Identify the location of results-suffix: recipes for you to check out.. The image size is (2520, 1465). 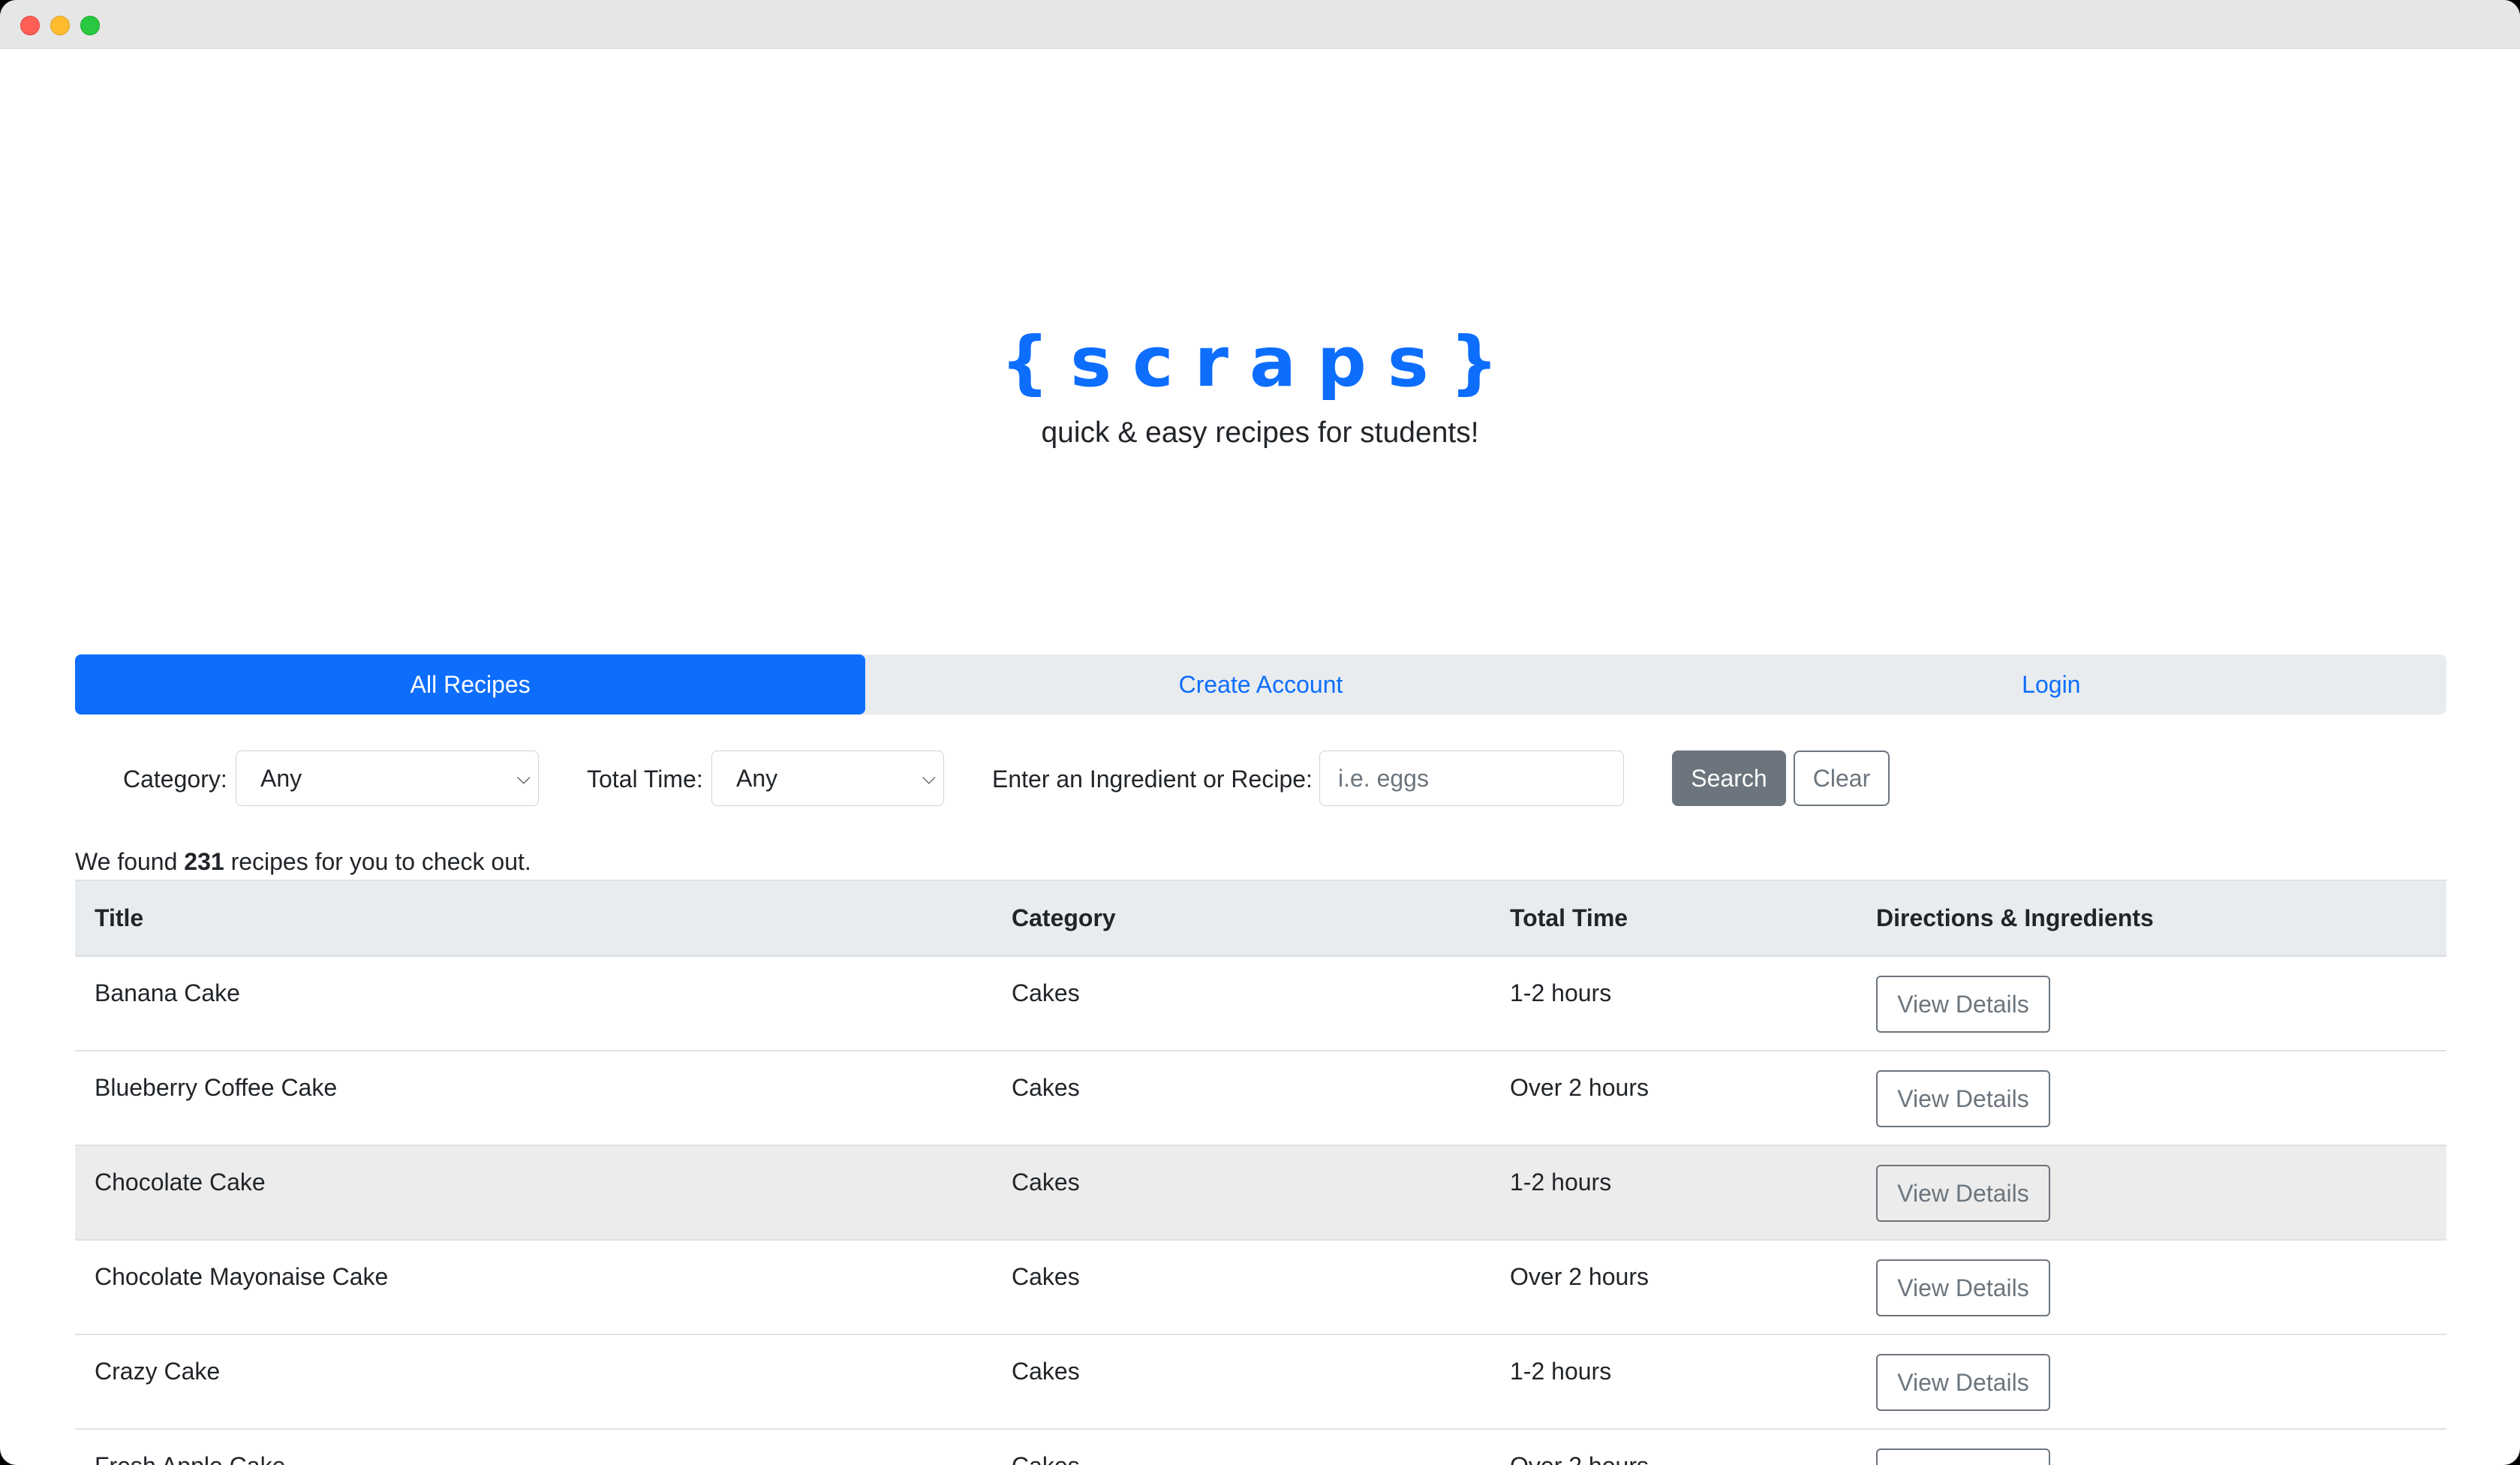
(380, 862).